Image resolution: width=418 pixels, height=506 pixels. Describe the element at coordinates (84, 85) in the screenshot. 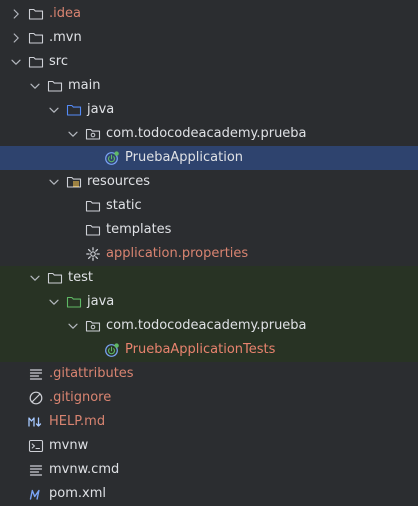

I see `tree-item-label: main` at that location.